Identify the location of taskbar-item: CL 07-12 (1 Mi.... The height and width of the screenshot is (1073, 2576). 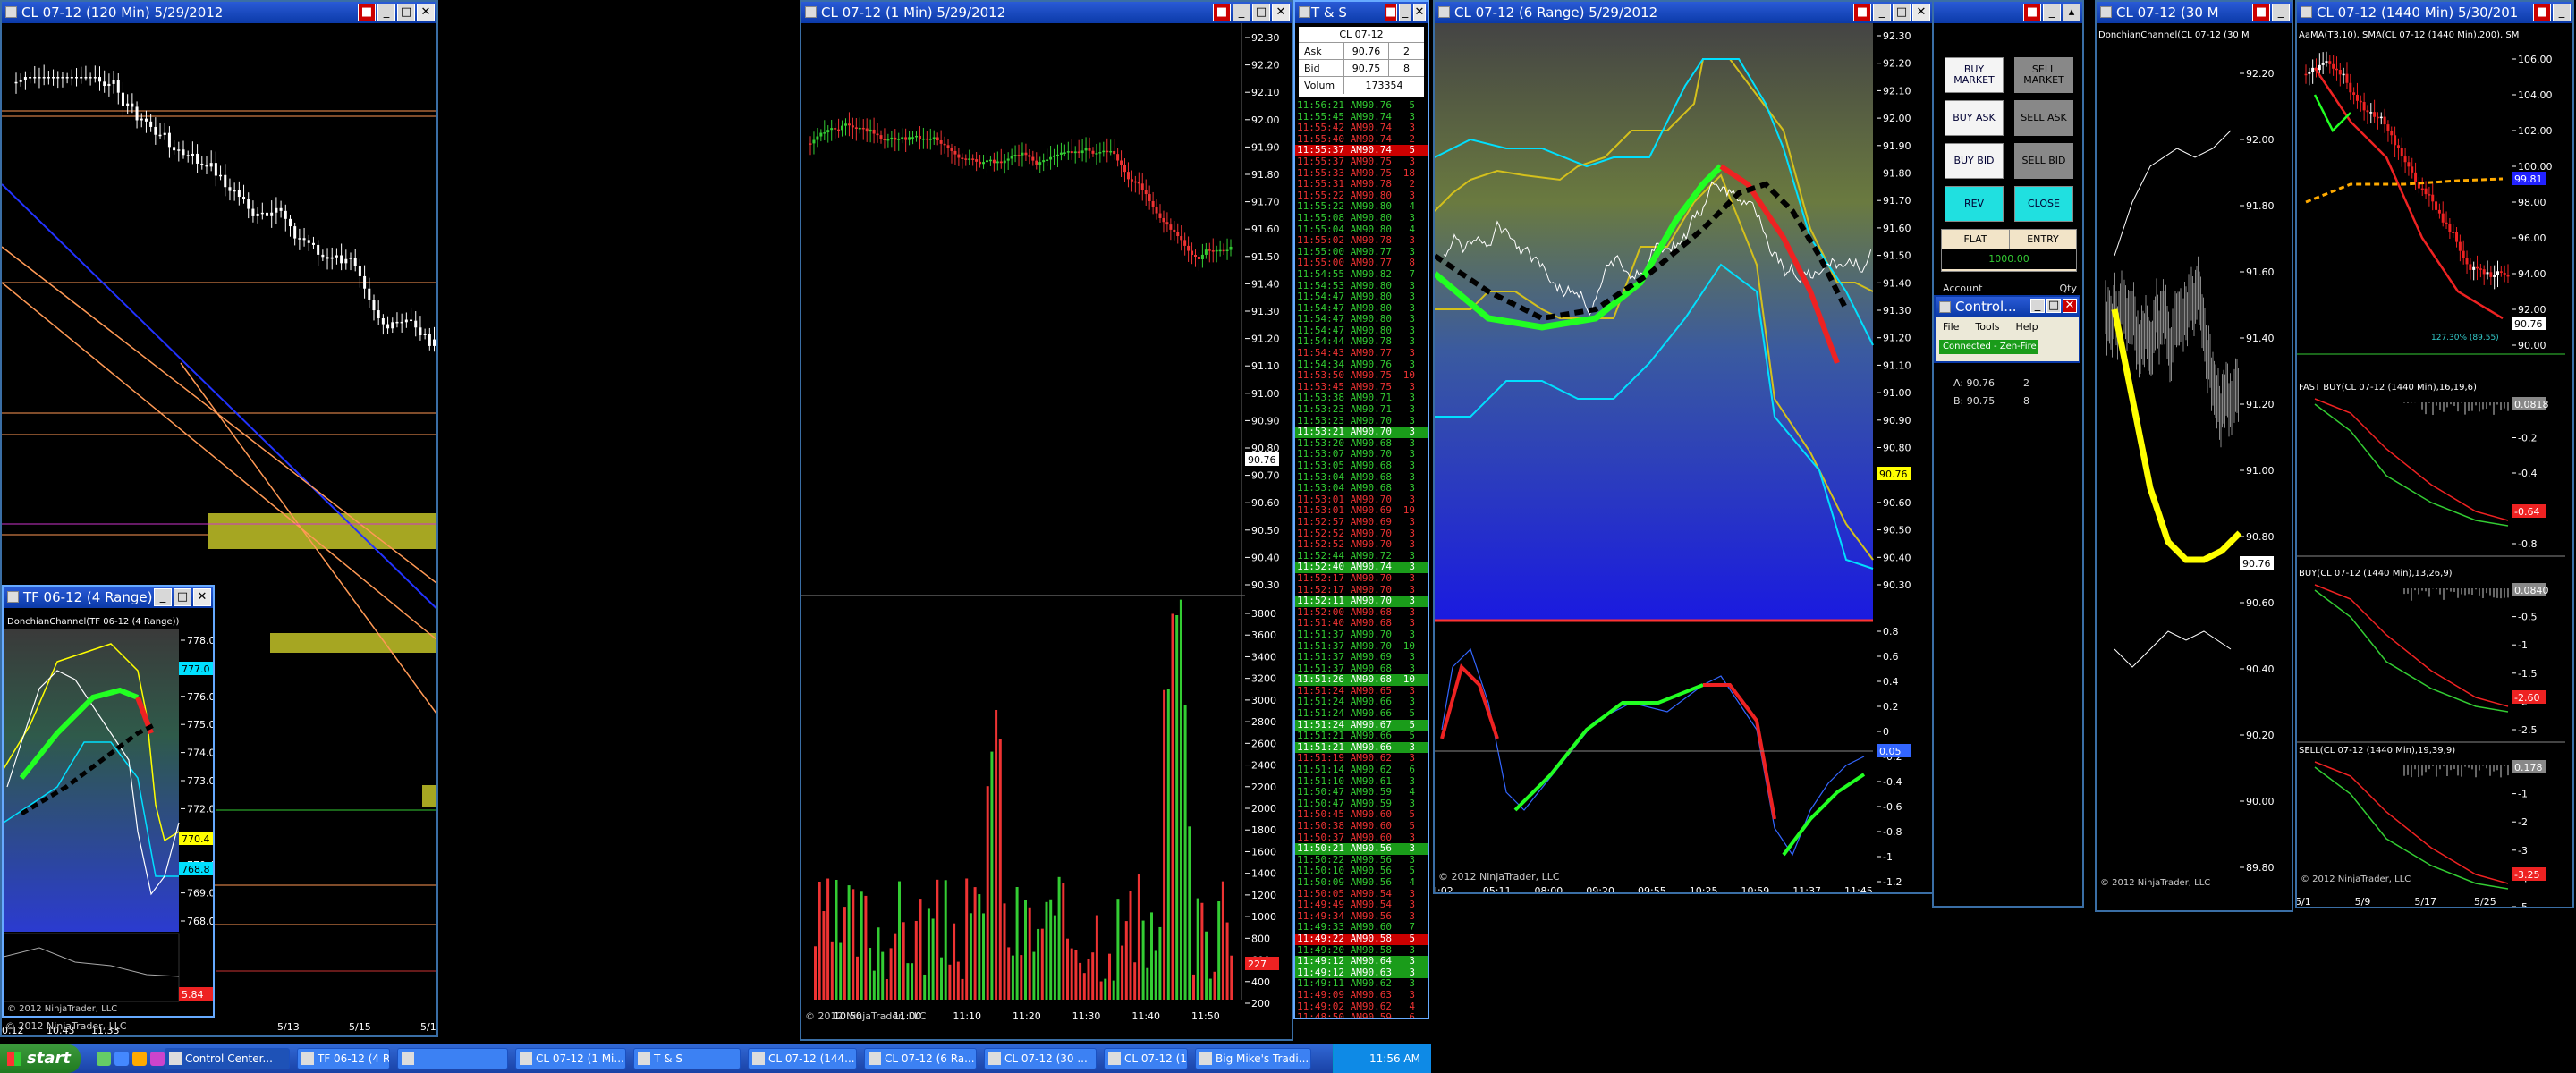
(570, 1058).